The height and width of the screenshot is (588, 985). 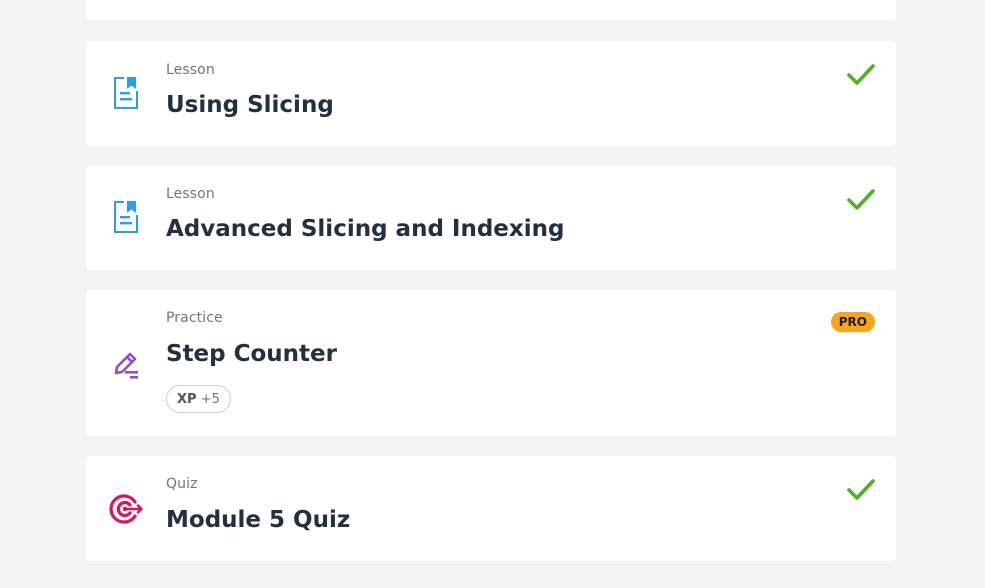 I want to click on item-type-label: Practice, so click(x=194, y=318).